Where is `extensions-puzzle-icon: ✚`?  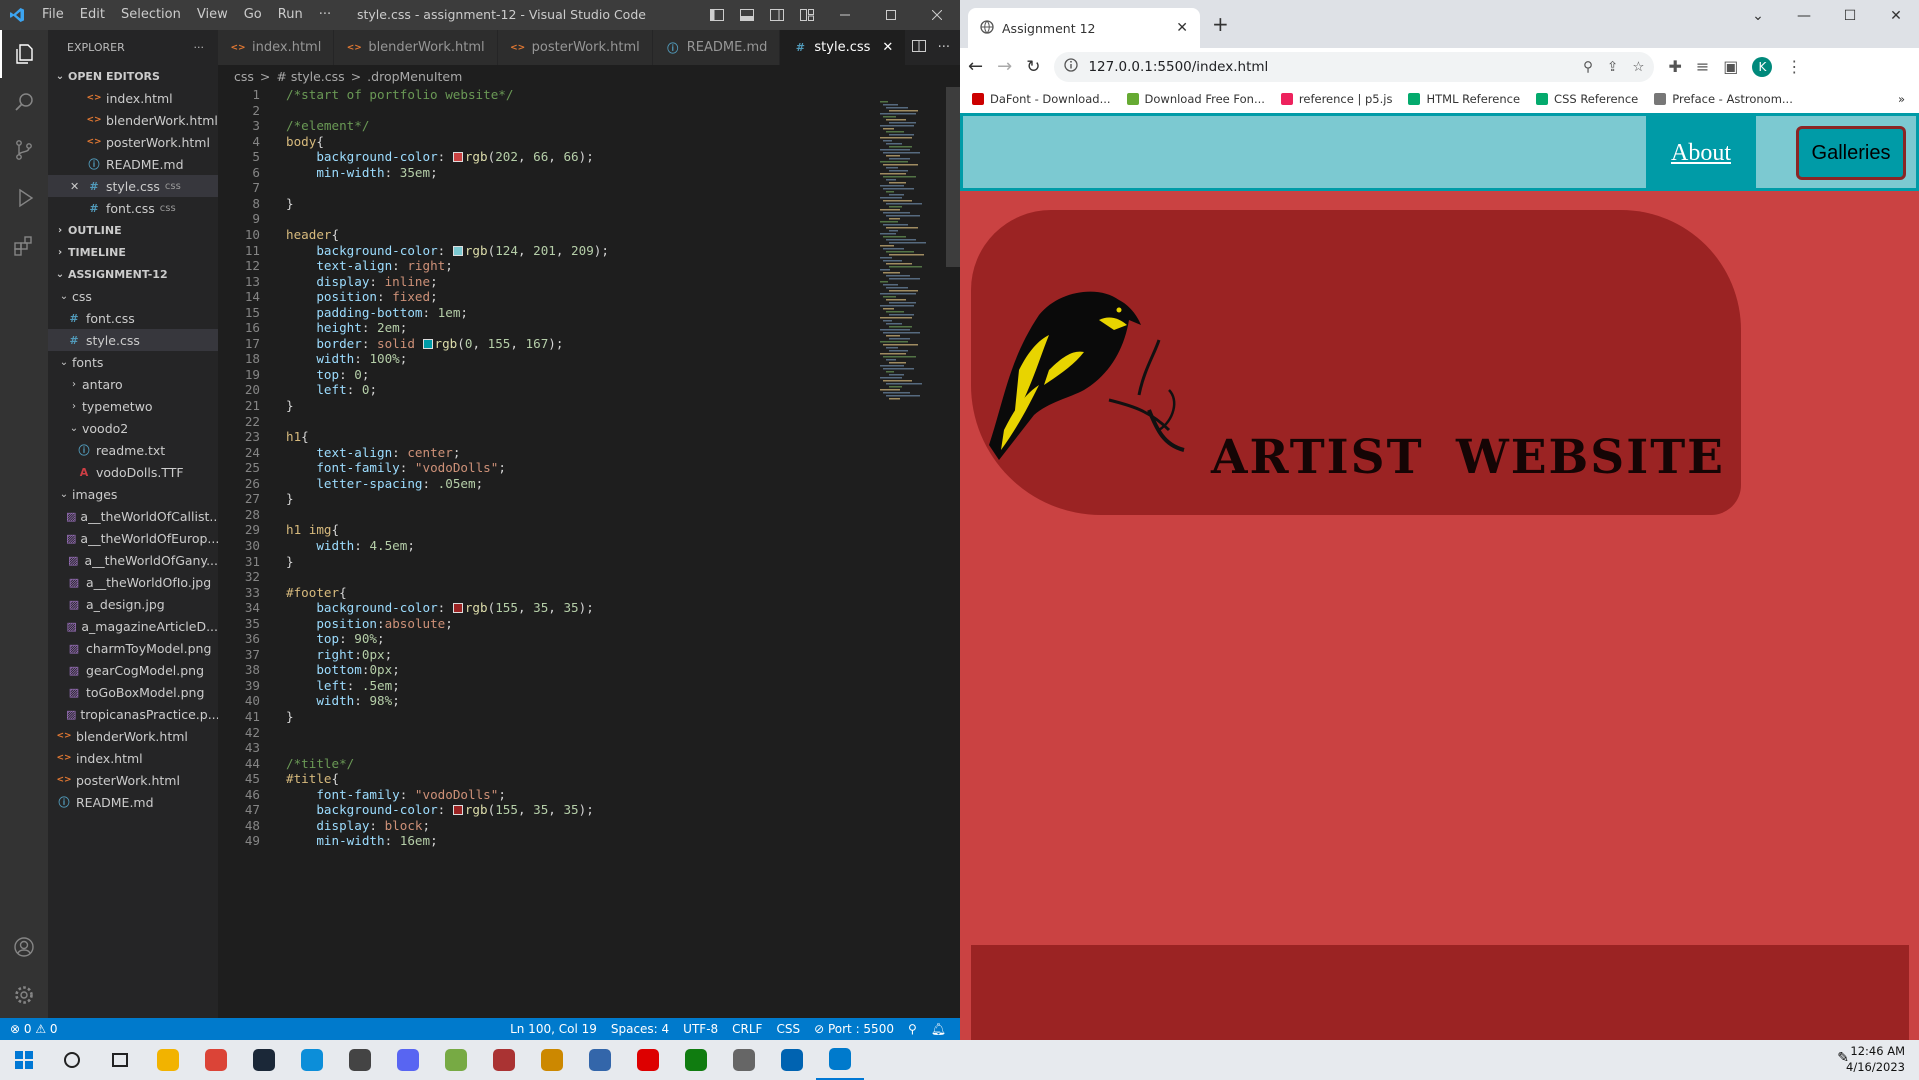 extensions-puzzle-icon: ✚ is located at coordinates (1674, 66).